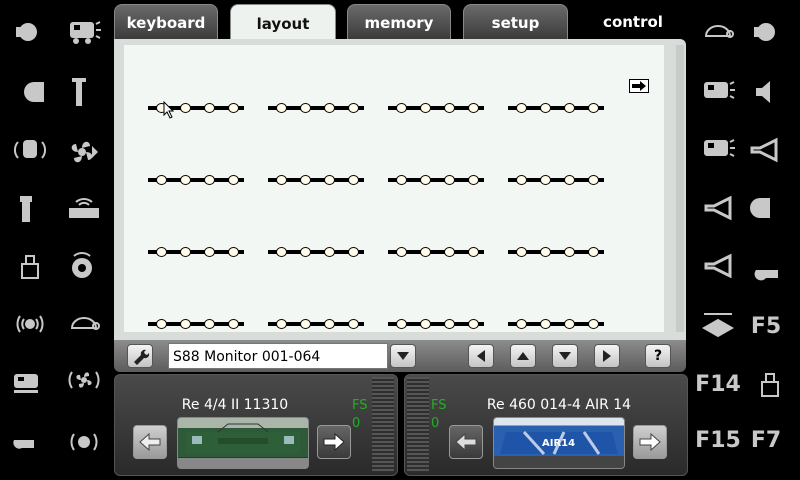  Describe the element at coordinates (26, 380) in the screenshot. I see `train-announce-icon` at that location.